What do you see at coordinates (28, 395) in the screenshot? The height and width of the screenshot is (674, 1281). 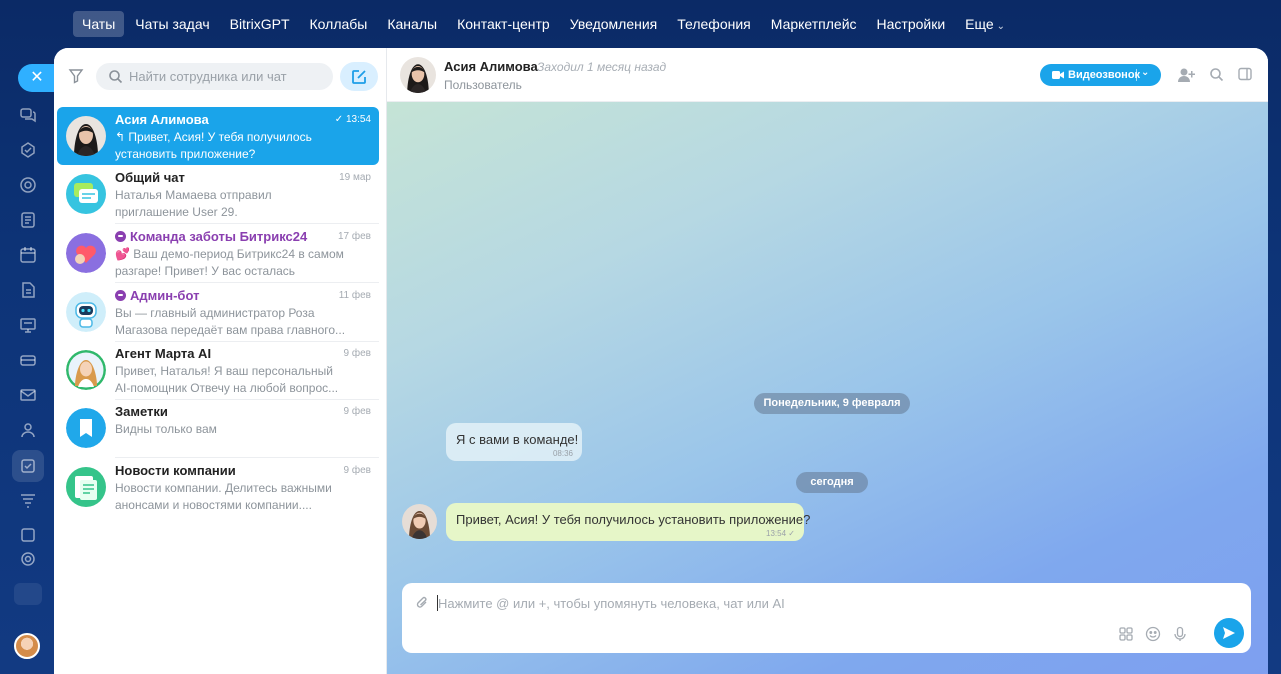 I see `mail-icon` at bounding box center [28, 395].